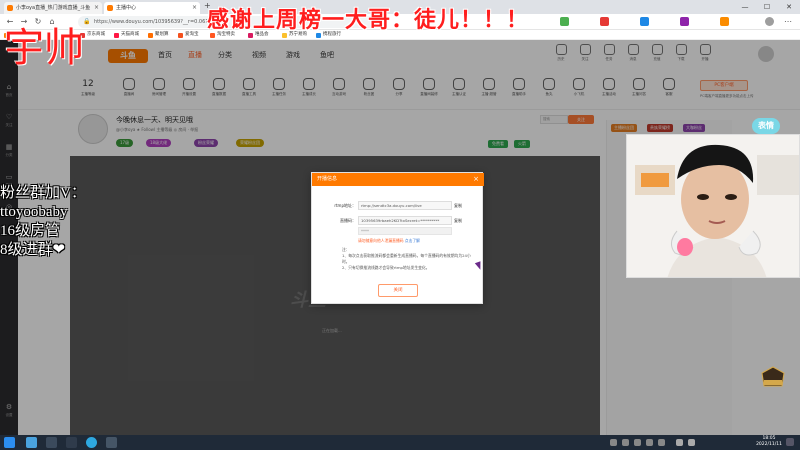  I want to click on close-dialog-button: 关闭, so click(398, 290).